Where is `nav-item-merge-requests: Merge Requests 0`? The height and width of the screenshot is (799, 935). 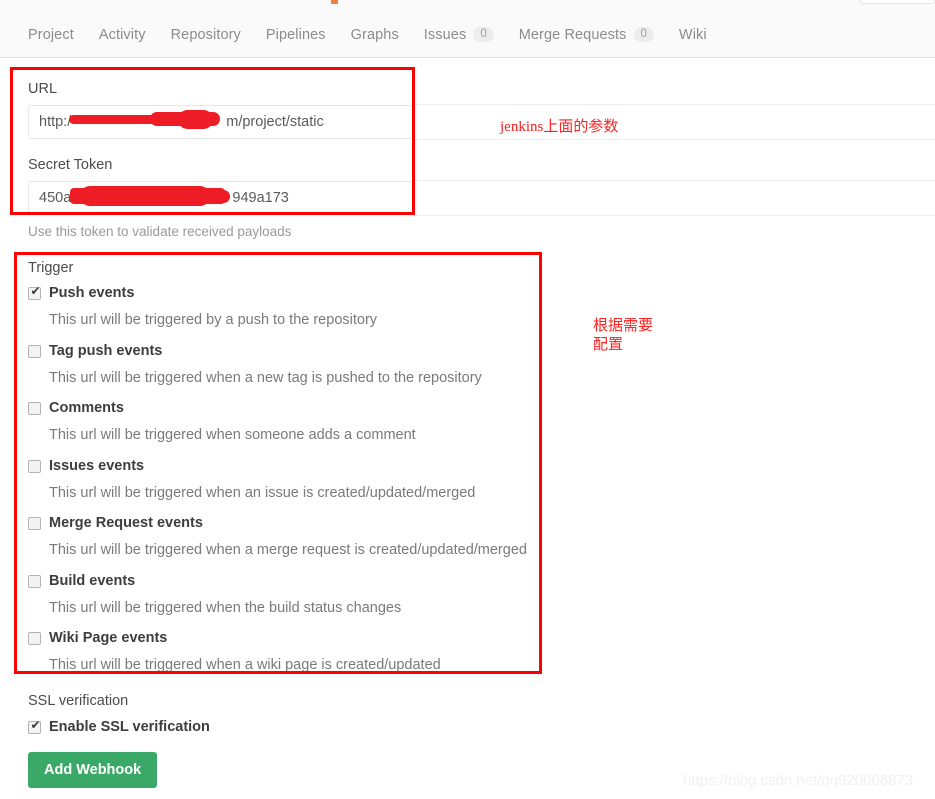
nav-item-merge-requests: Merge Requests 0 is located at coordinates (586, 35).